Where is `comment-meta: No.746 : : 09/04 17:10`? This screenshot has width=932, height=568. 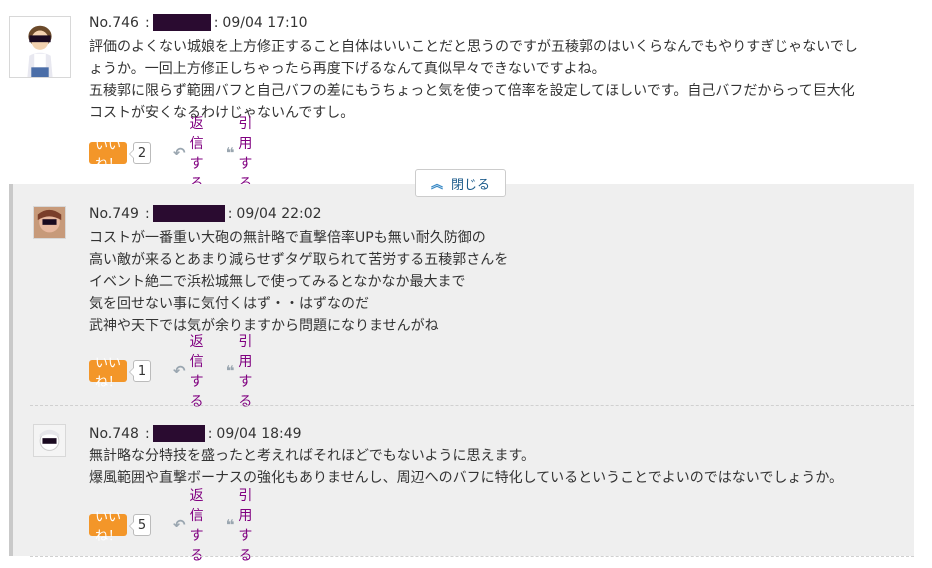 comment-meta: No.746 : : 09/04 17:10 is located at coordinates (198, 22).